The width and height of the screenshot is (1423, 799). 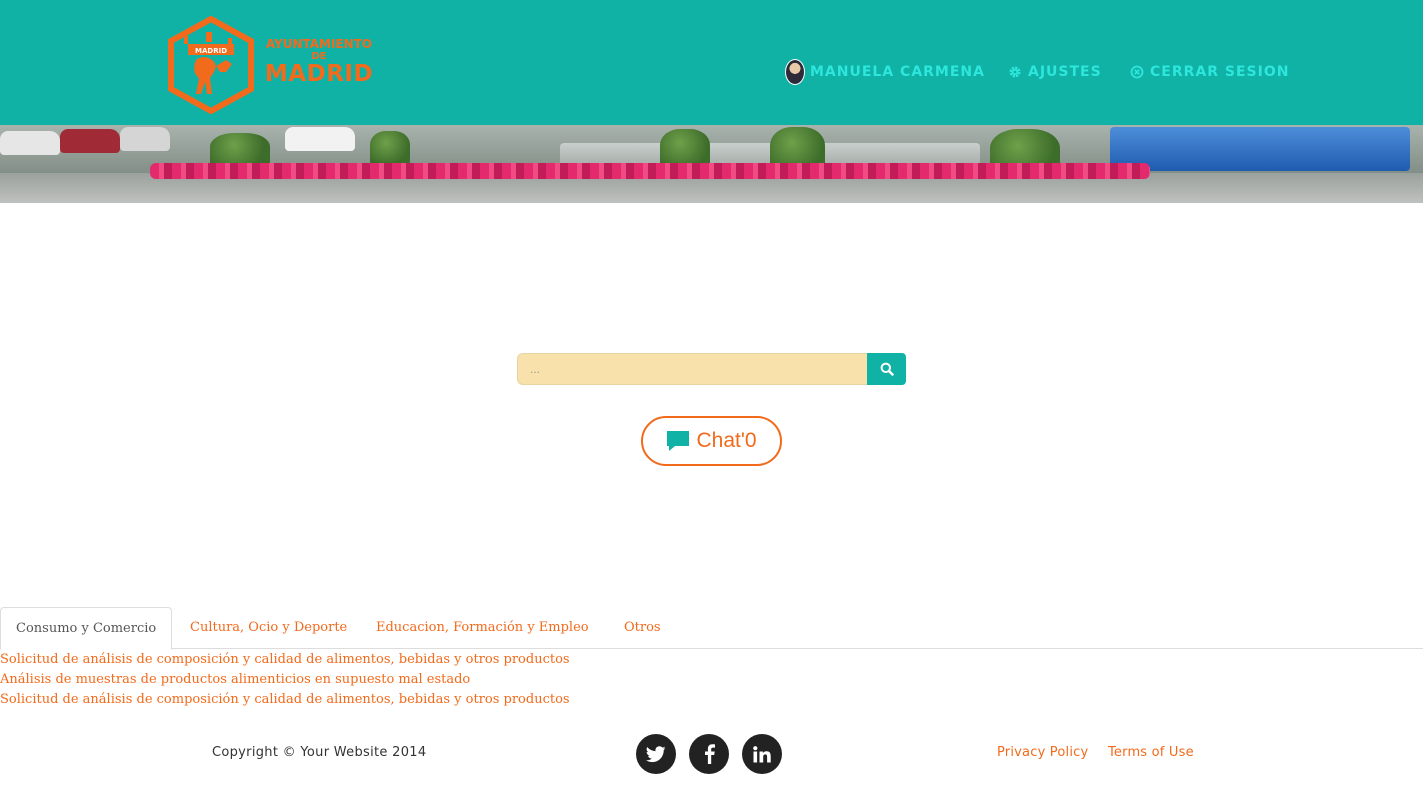 I want to click on avatar, so click(x=795, y=72).